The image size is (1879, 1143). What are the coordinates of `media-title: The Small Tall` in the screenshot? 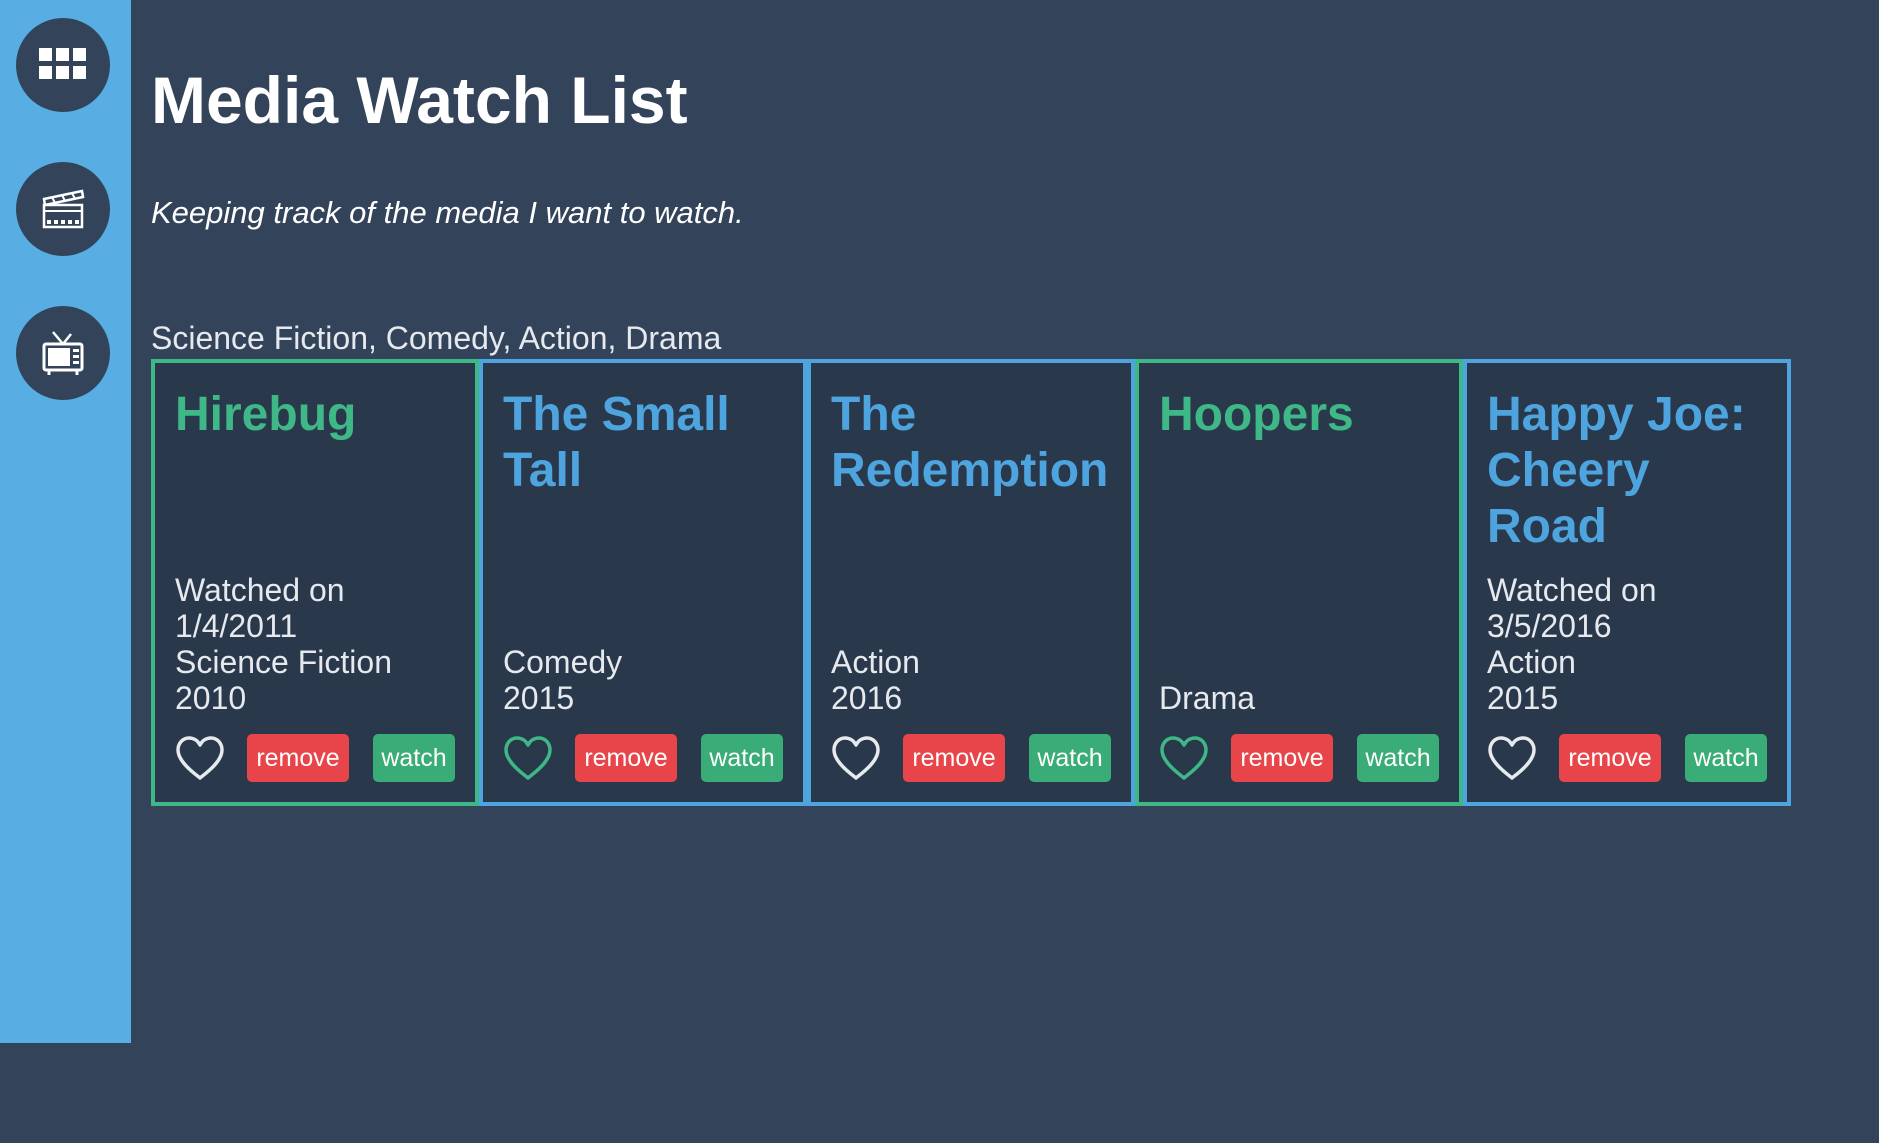 It's located at (616, 442).